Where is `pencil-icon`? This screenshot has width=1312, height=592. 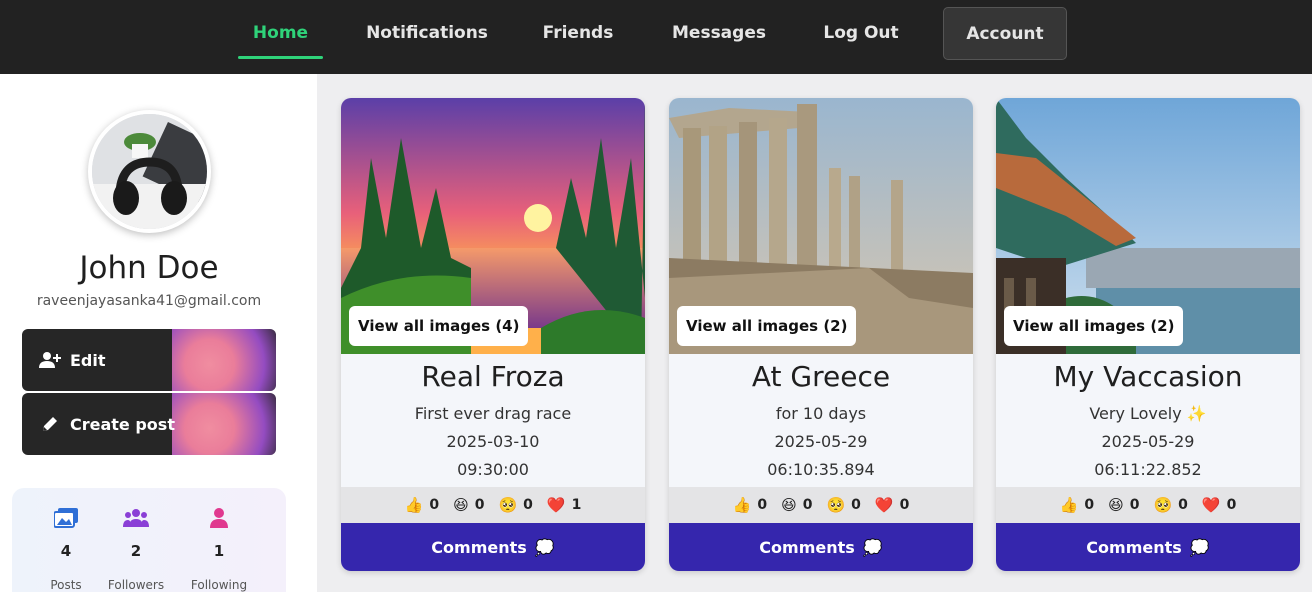
pencil-icon is located at coordinates (50, 424).